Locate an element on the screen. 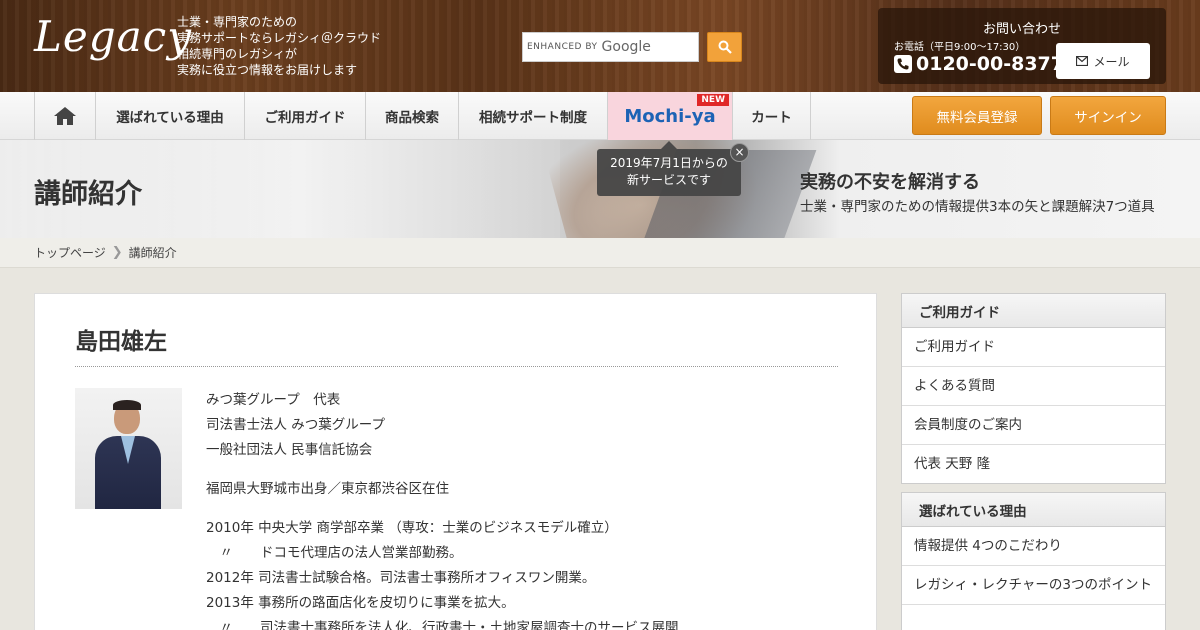  home-icon is located at coordinates (65, 116).